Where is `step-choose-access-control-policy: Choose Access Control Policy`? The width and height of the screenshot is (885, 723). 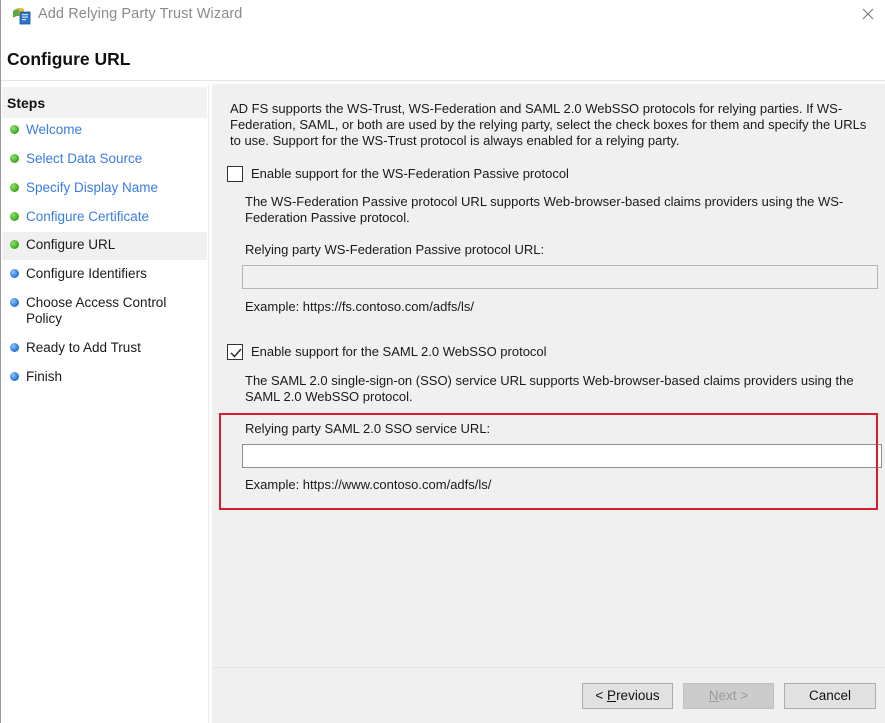
step-choose-access-control-policy: Choose Access Control Policy is located at coordinates (104, 311).